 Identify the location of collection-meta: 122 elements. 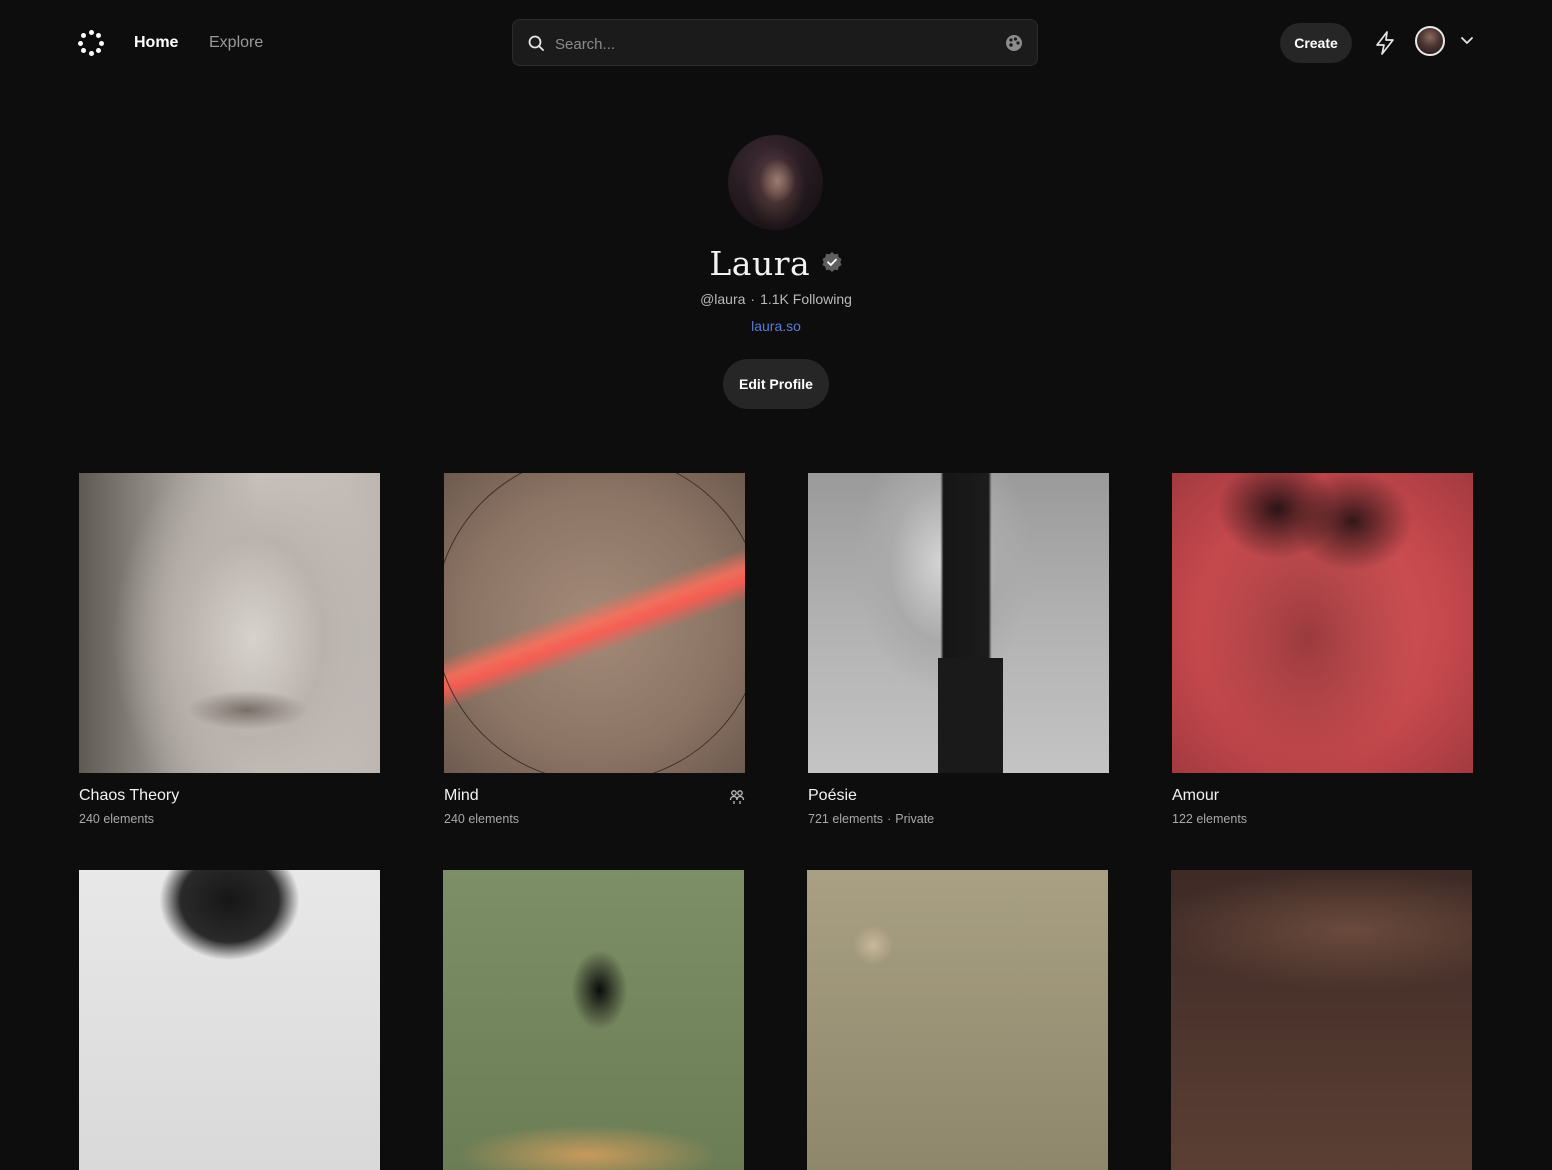
(1209, 819).